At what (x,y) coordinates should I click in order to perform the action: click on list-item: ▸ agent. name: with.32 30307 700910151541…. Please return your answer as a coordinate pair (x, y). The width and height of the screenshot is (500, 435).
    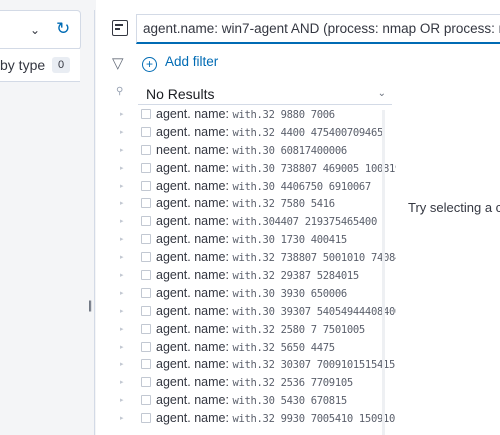
    Looking at the image, I should click on (246, 365).